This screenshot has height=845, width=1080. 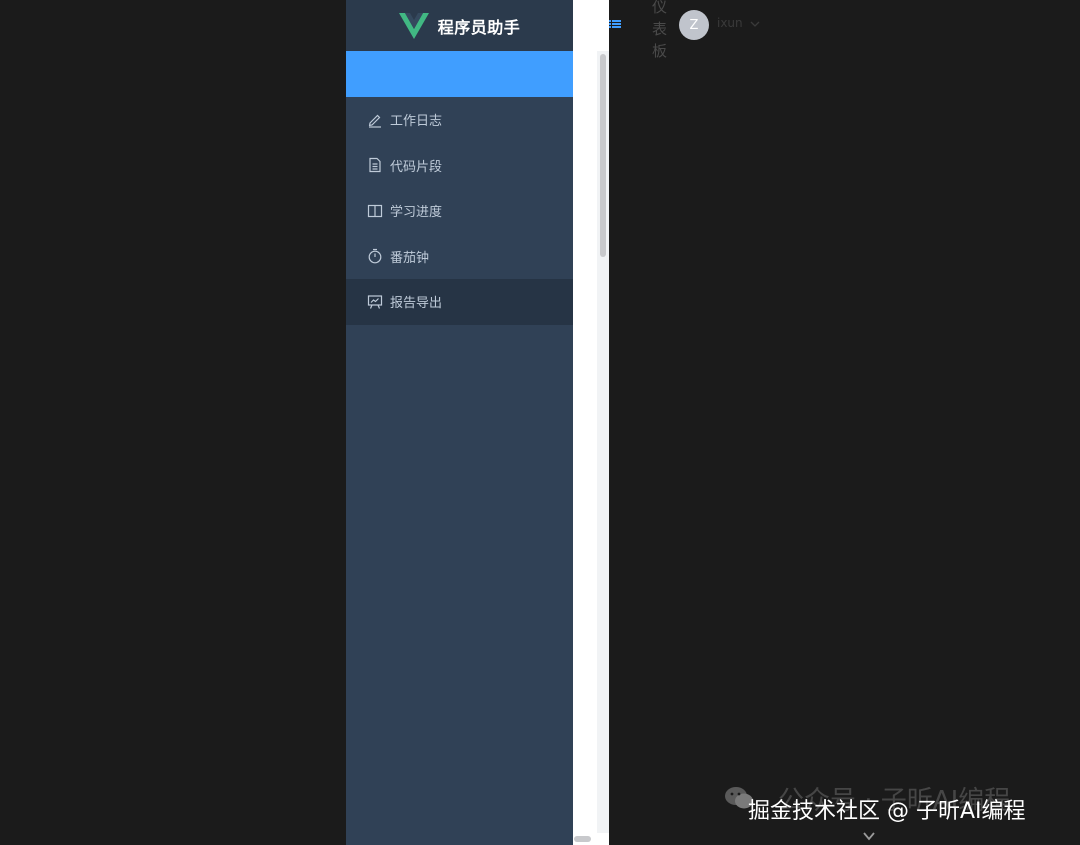 I want to click on brand-header: 程序员助手, so click(x=459, y=25).